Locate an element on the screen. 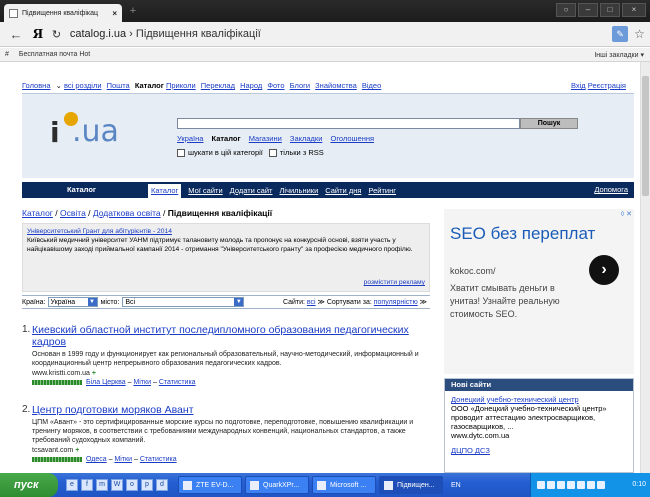  new-tab-button: + is located at coordinates (133, 12).